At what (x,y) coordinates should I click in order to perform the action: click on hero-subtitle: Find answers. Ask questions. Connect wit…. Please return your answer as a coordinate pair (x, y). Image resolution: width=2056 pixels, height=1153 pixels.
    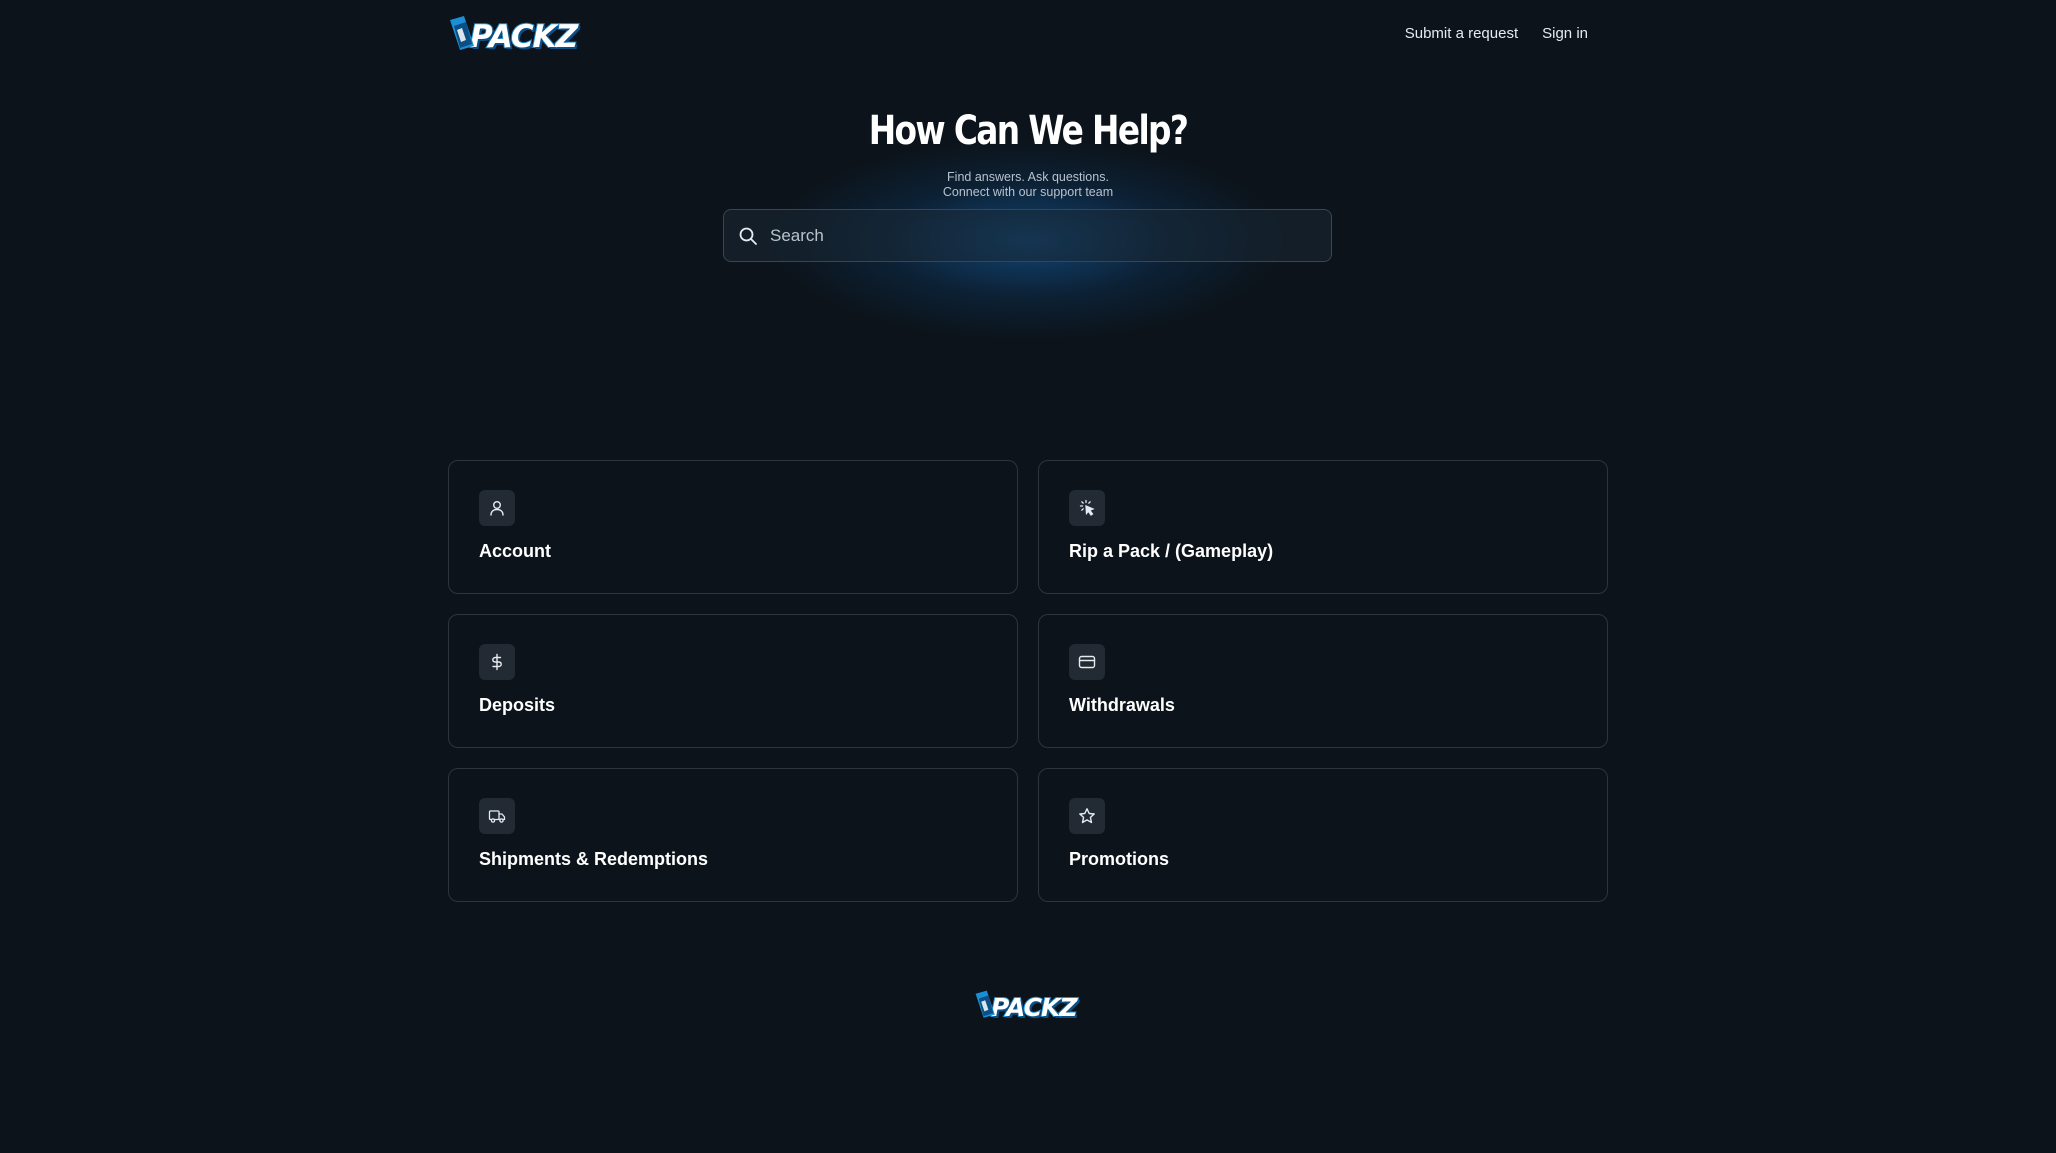
    Looking at the image, I should click on (1028, 185).